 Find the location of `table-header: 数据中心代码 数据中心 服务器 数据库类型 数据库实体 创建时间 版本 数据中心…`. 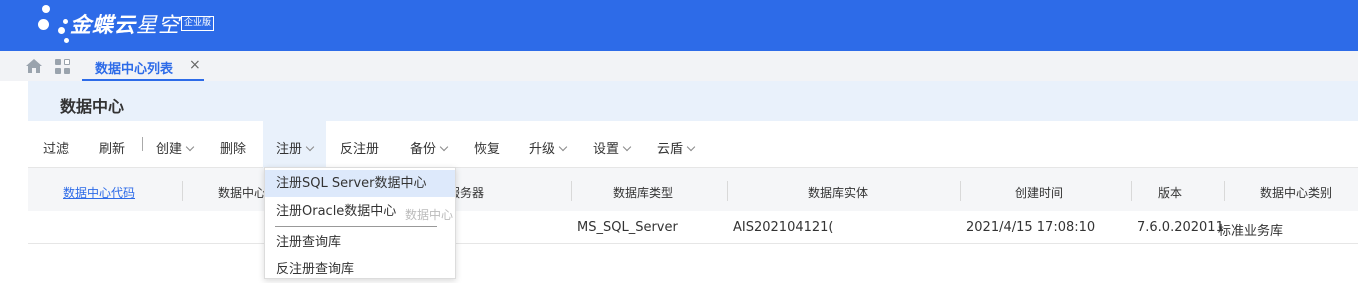

table-header: 数据中心代码 数据中心 服务器 数据库类型 数据库实体 创建时间 版本 数据中心… is located at coordinates (693, 189).